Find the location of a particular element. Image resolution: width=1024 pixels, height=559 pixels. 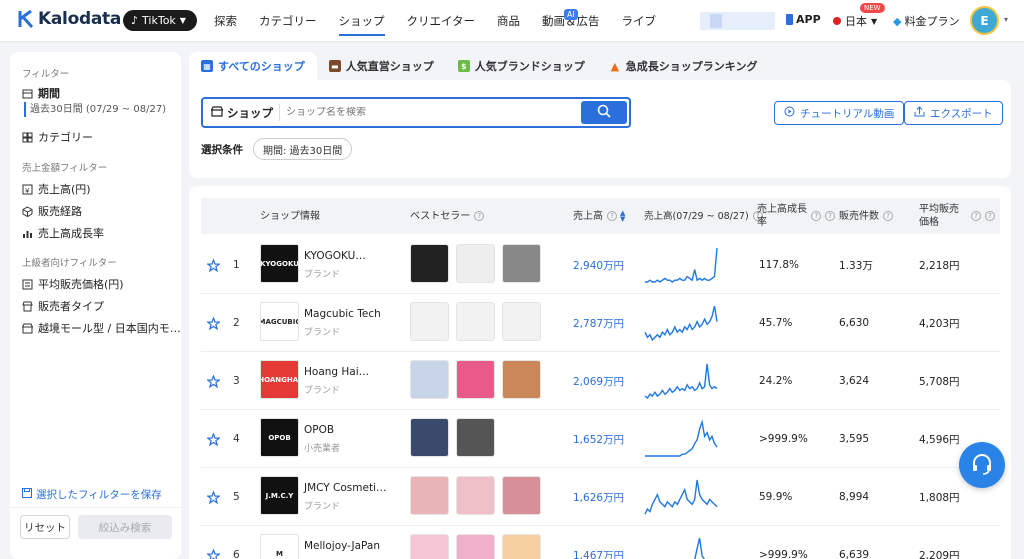

tab-growth-ranking: ▲ 急成長ショップランキング is located at coordinates (683, 66).